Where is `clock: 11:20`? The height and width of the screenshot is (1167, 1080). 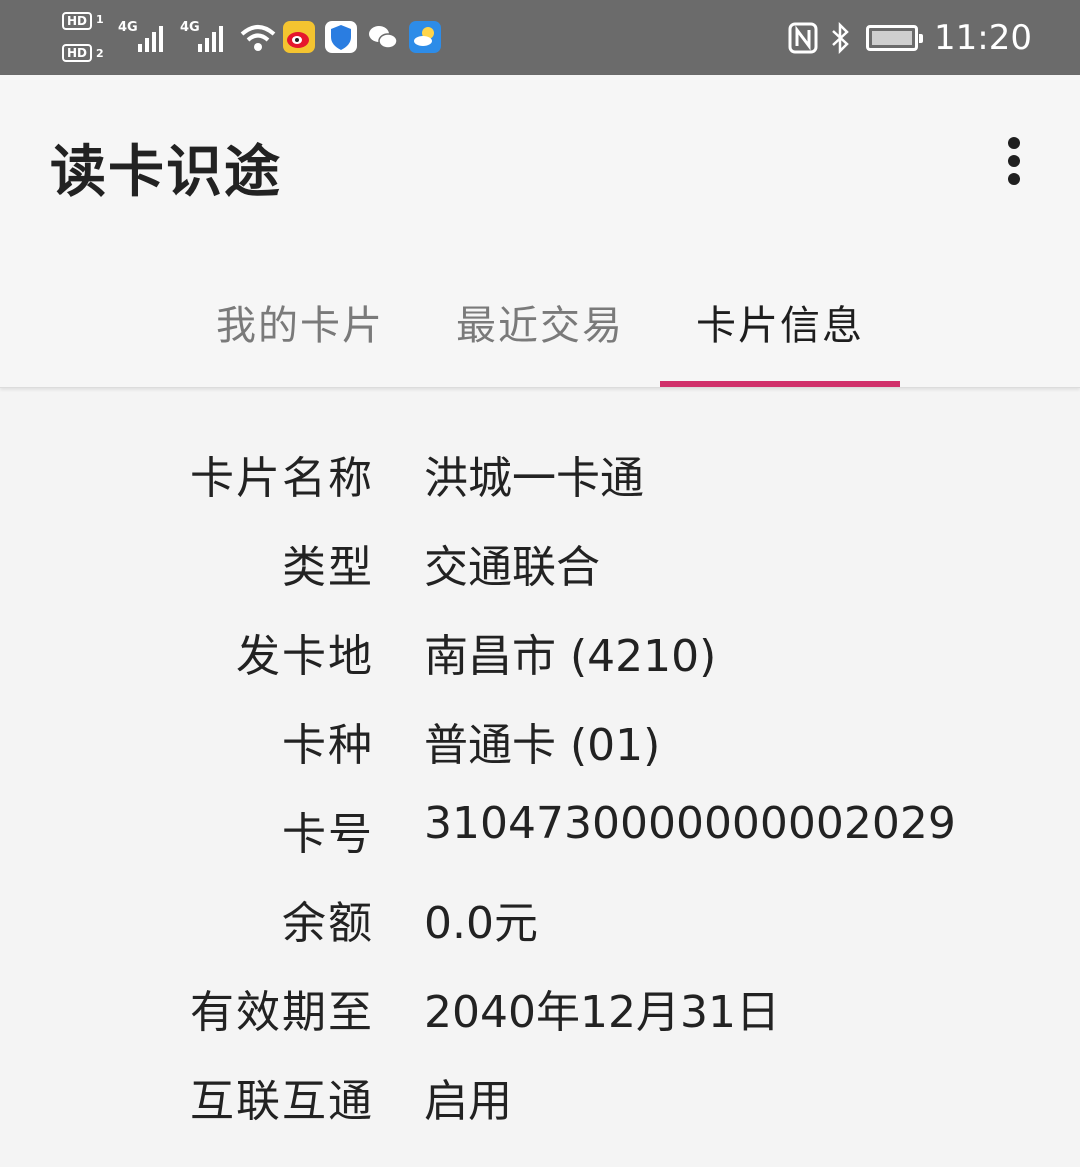 clock: 11:20 is located at coordinates (983, 38).